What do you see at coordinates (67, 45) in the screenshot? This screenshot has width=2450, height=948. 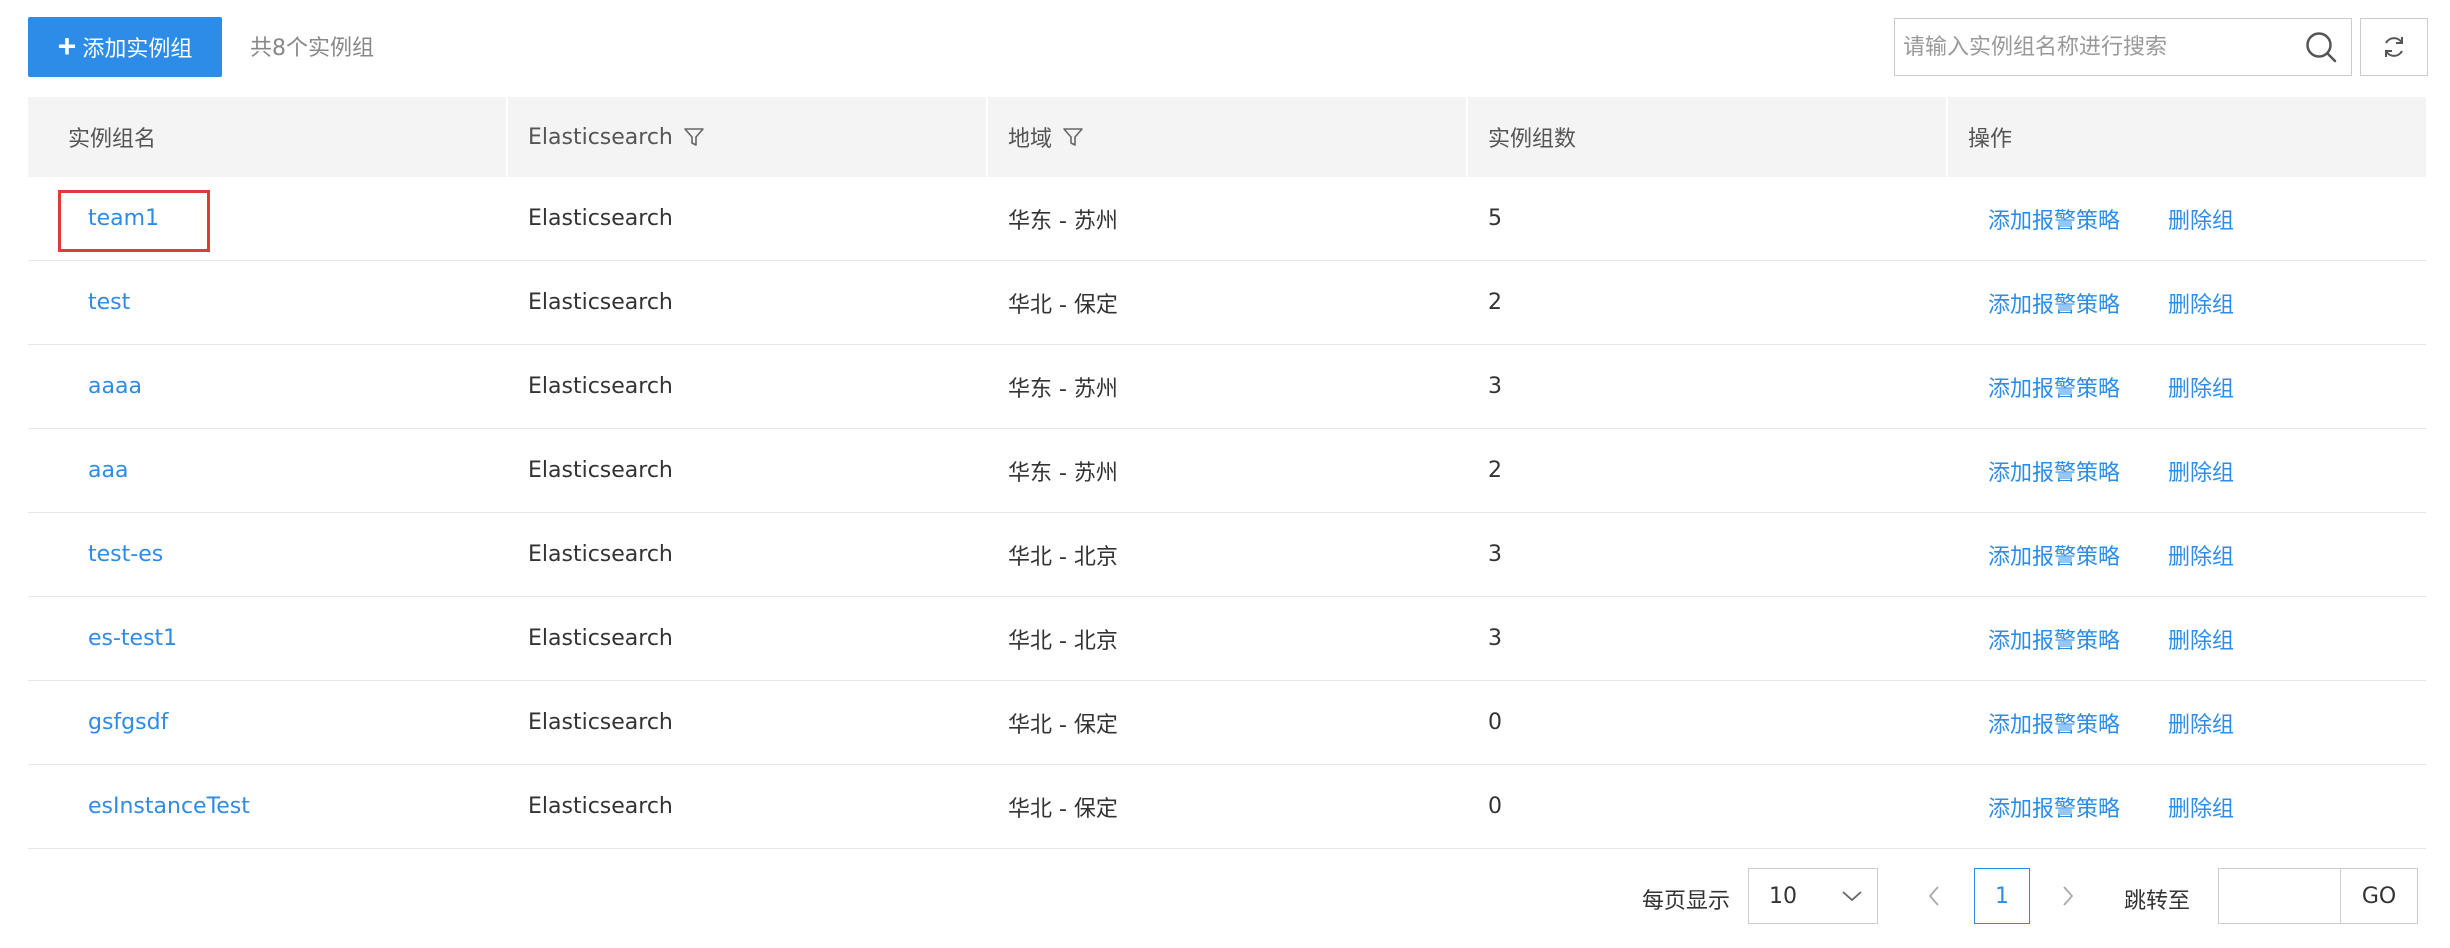 I see `plus-icon: +` at bounding box center [67, 45].